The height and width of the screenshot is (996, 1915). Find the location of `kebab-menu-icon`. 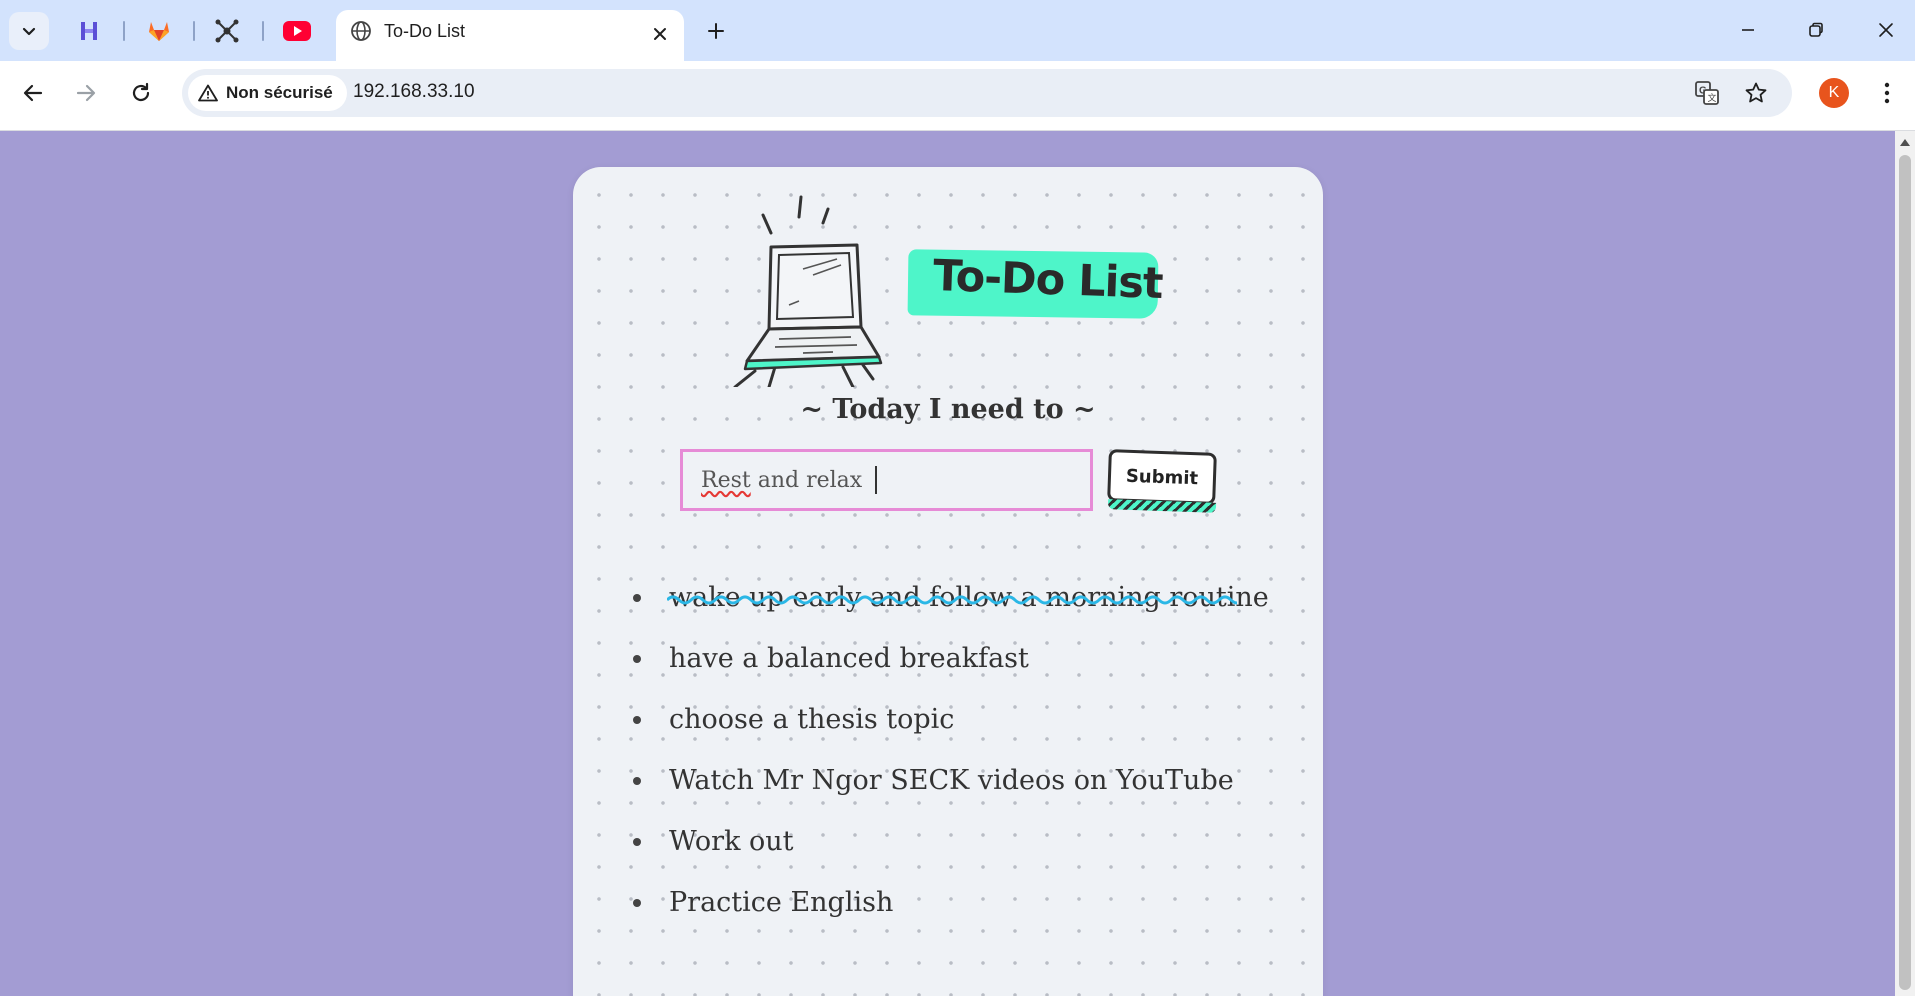

kebab-menu-icon is located at coordinates (1887, 93).